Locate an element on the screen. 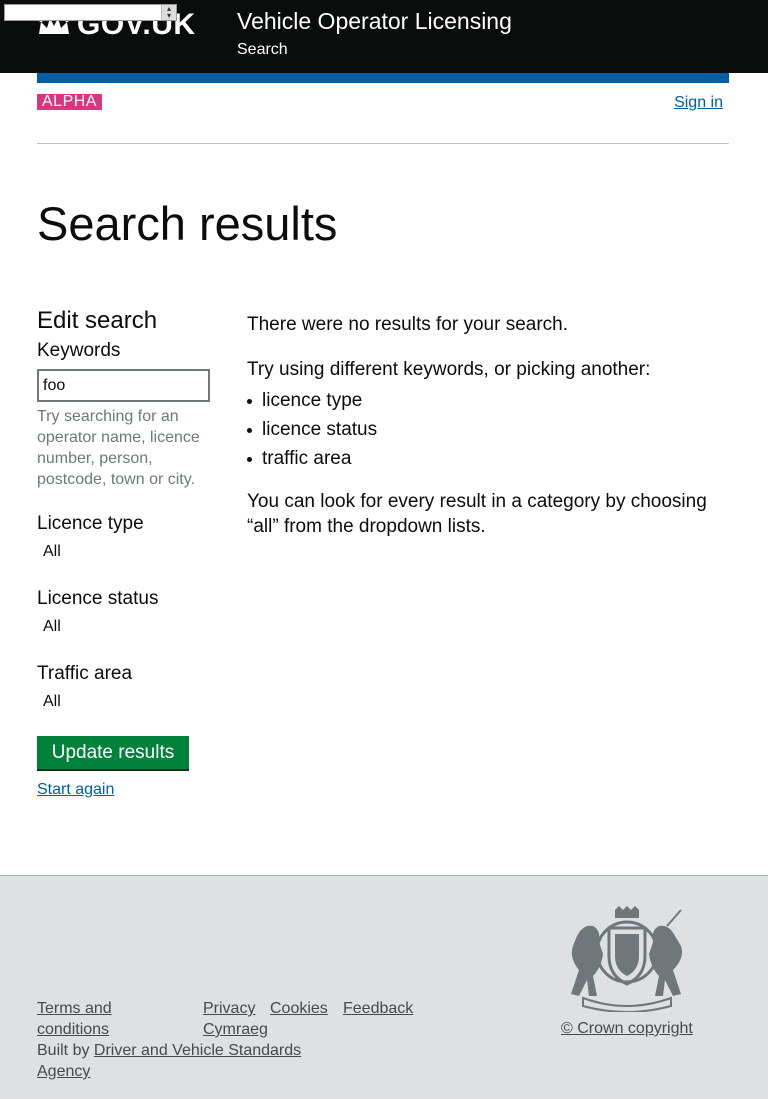  keywords-input is located at coordinates (123, 385).